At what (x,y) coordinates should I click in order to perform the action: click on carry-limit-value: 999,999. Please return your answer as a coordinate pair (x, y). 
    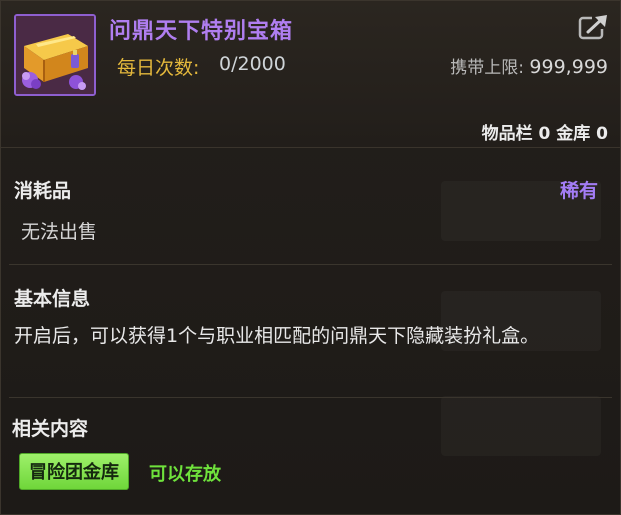
    Looking at the image, I should click on (568, 67).